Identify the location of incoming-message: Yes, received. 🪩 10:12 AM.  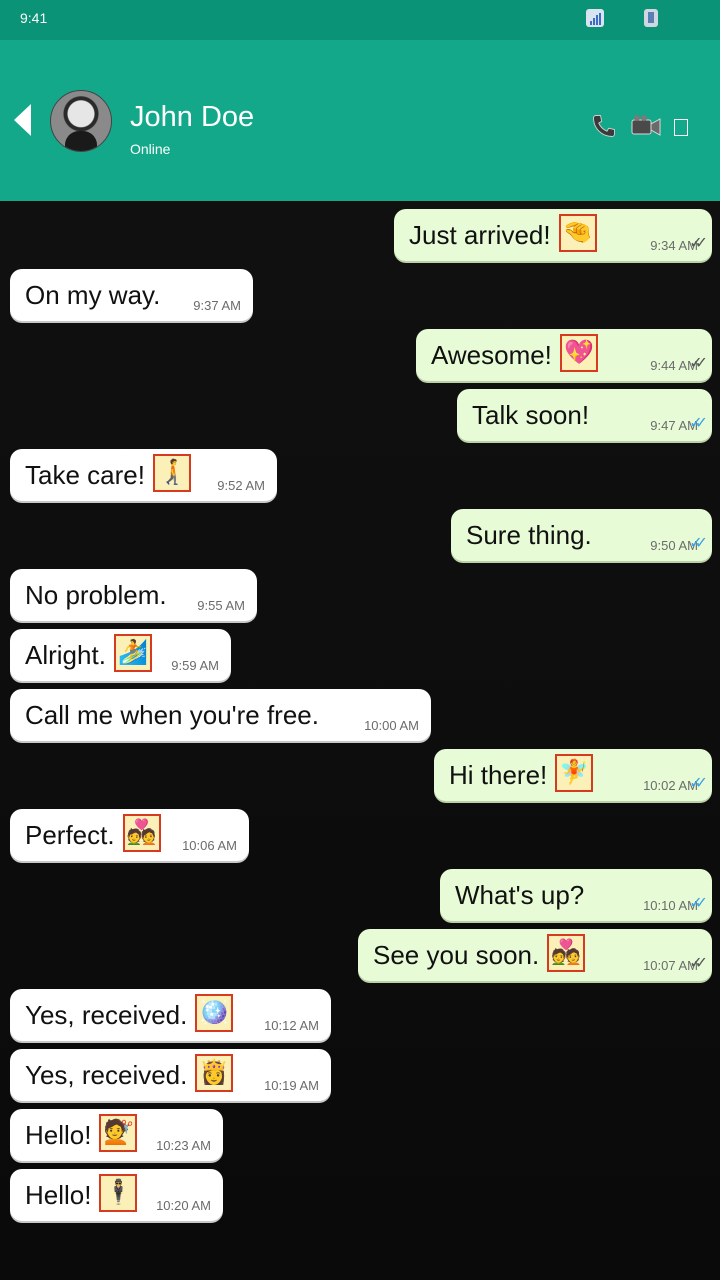
(170, 1015).